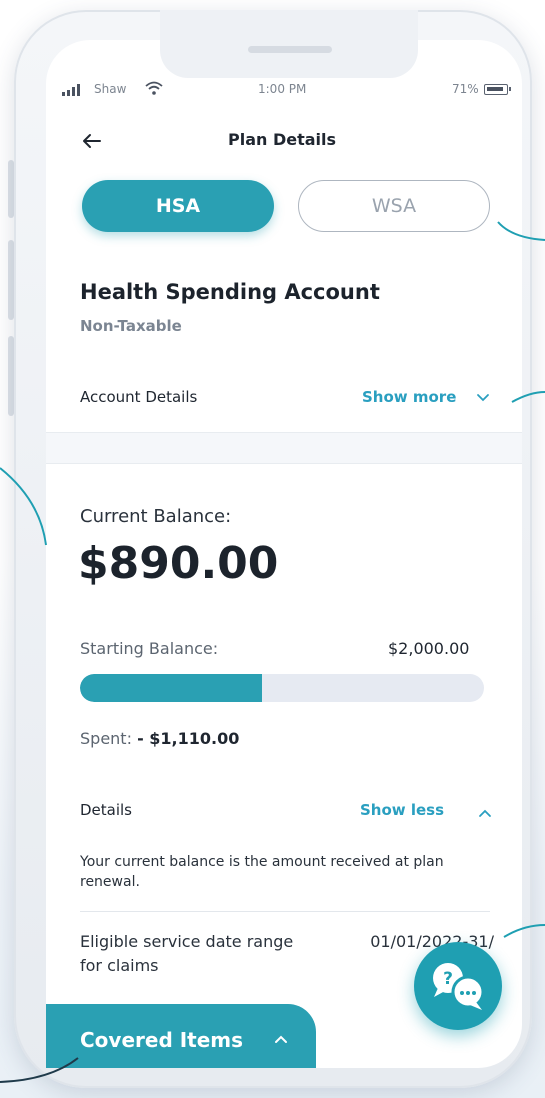  I want to click on account-subtitle: Non-Taxable, so click(131, 326).